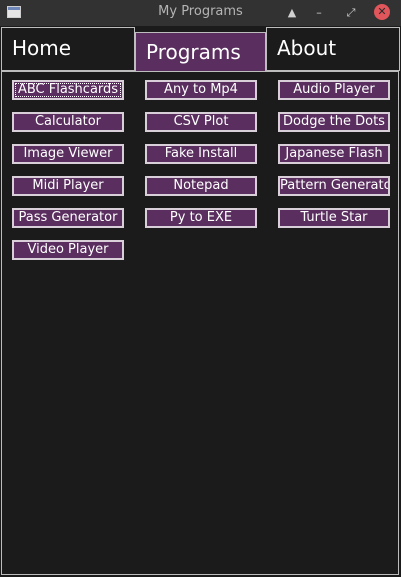 The image size is (401, 577). What do you see at coordinates (68, 90) in the screenshot?
I see `abc-flashcards-button: ABC Flashcards` at bounding box center [68, 90].